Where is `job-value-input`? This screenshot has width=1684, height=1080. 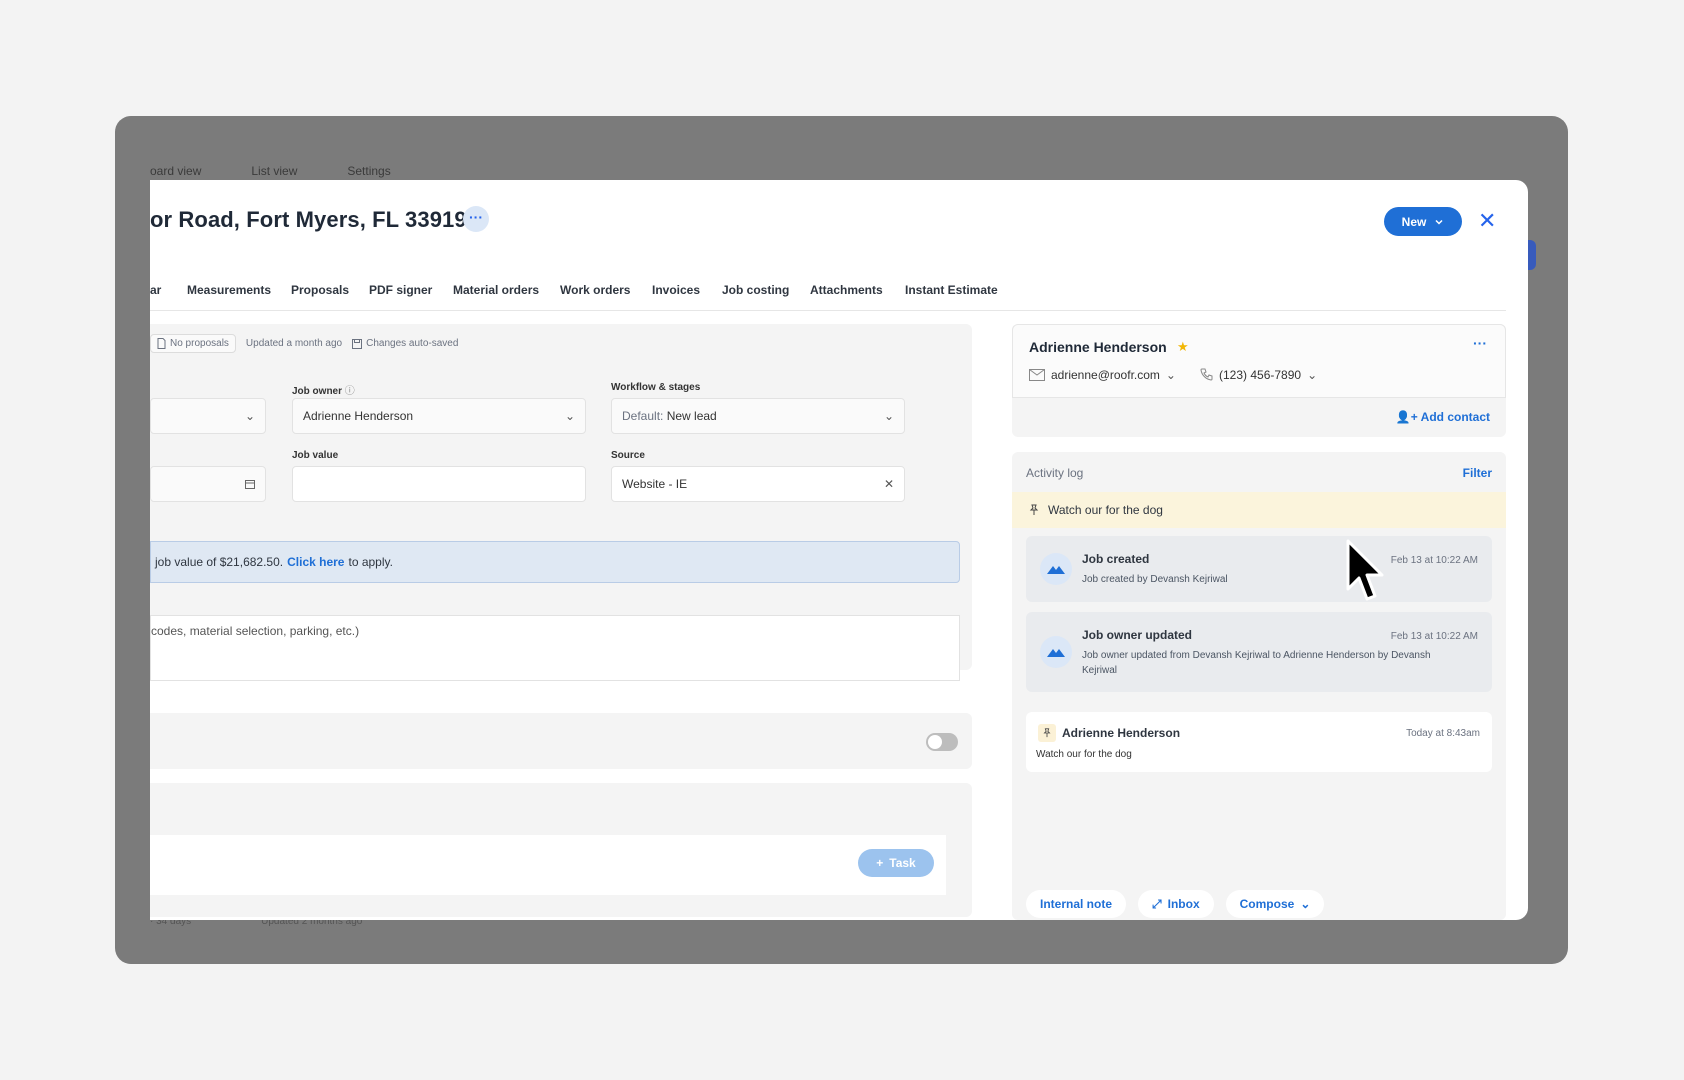 job-value-input is located at coordinates (439, 484).